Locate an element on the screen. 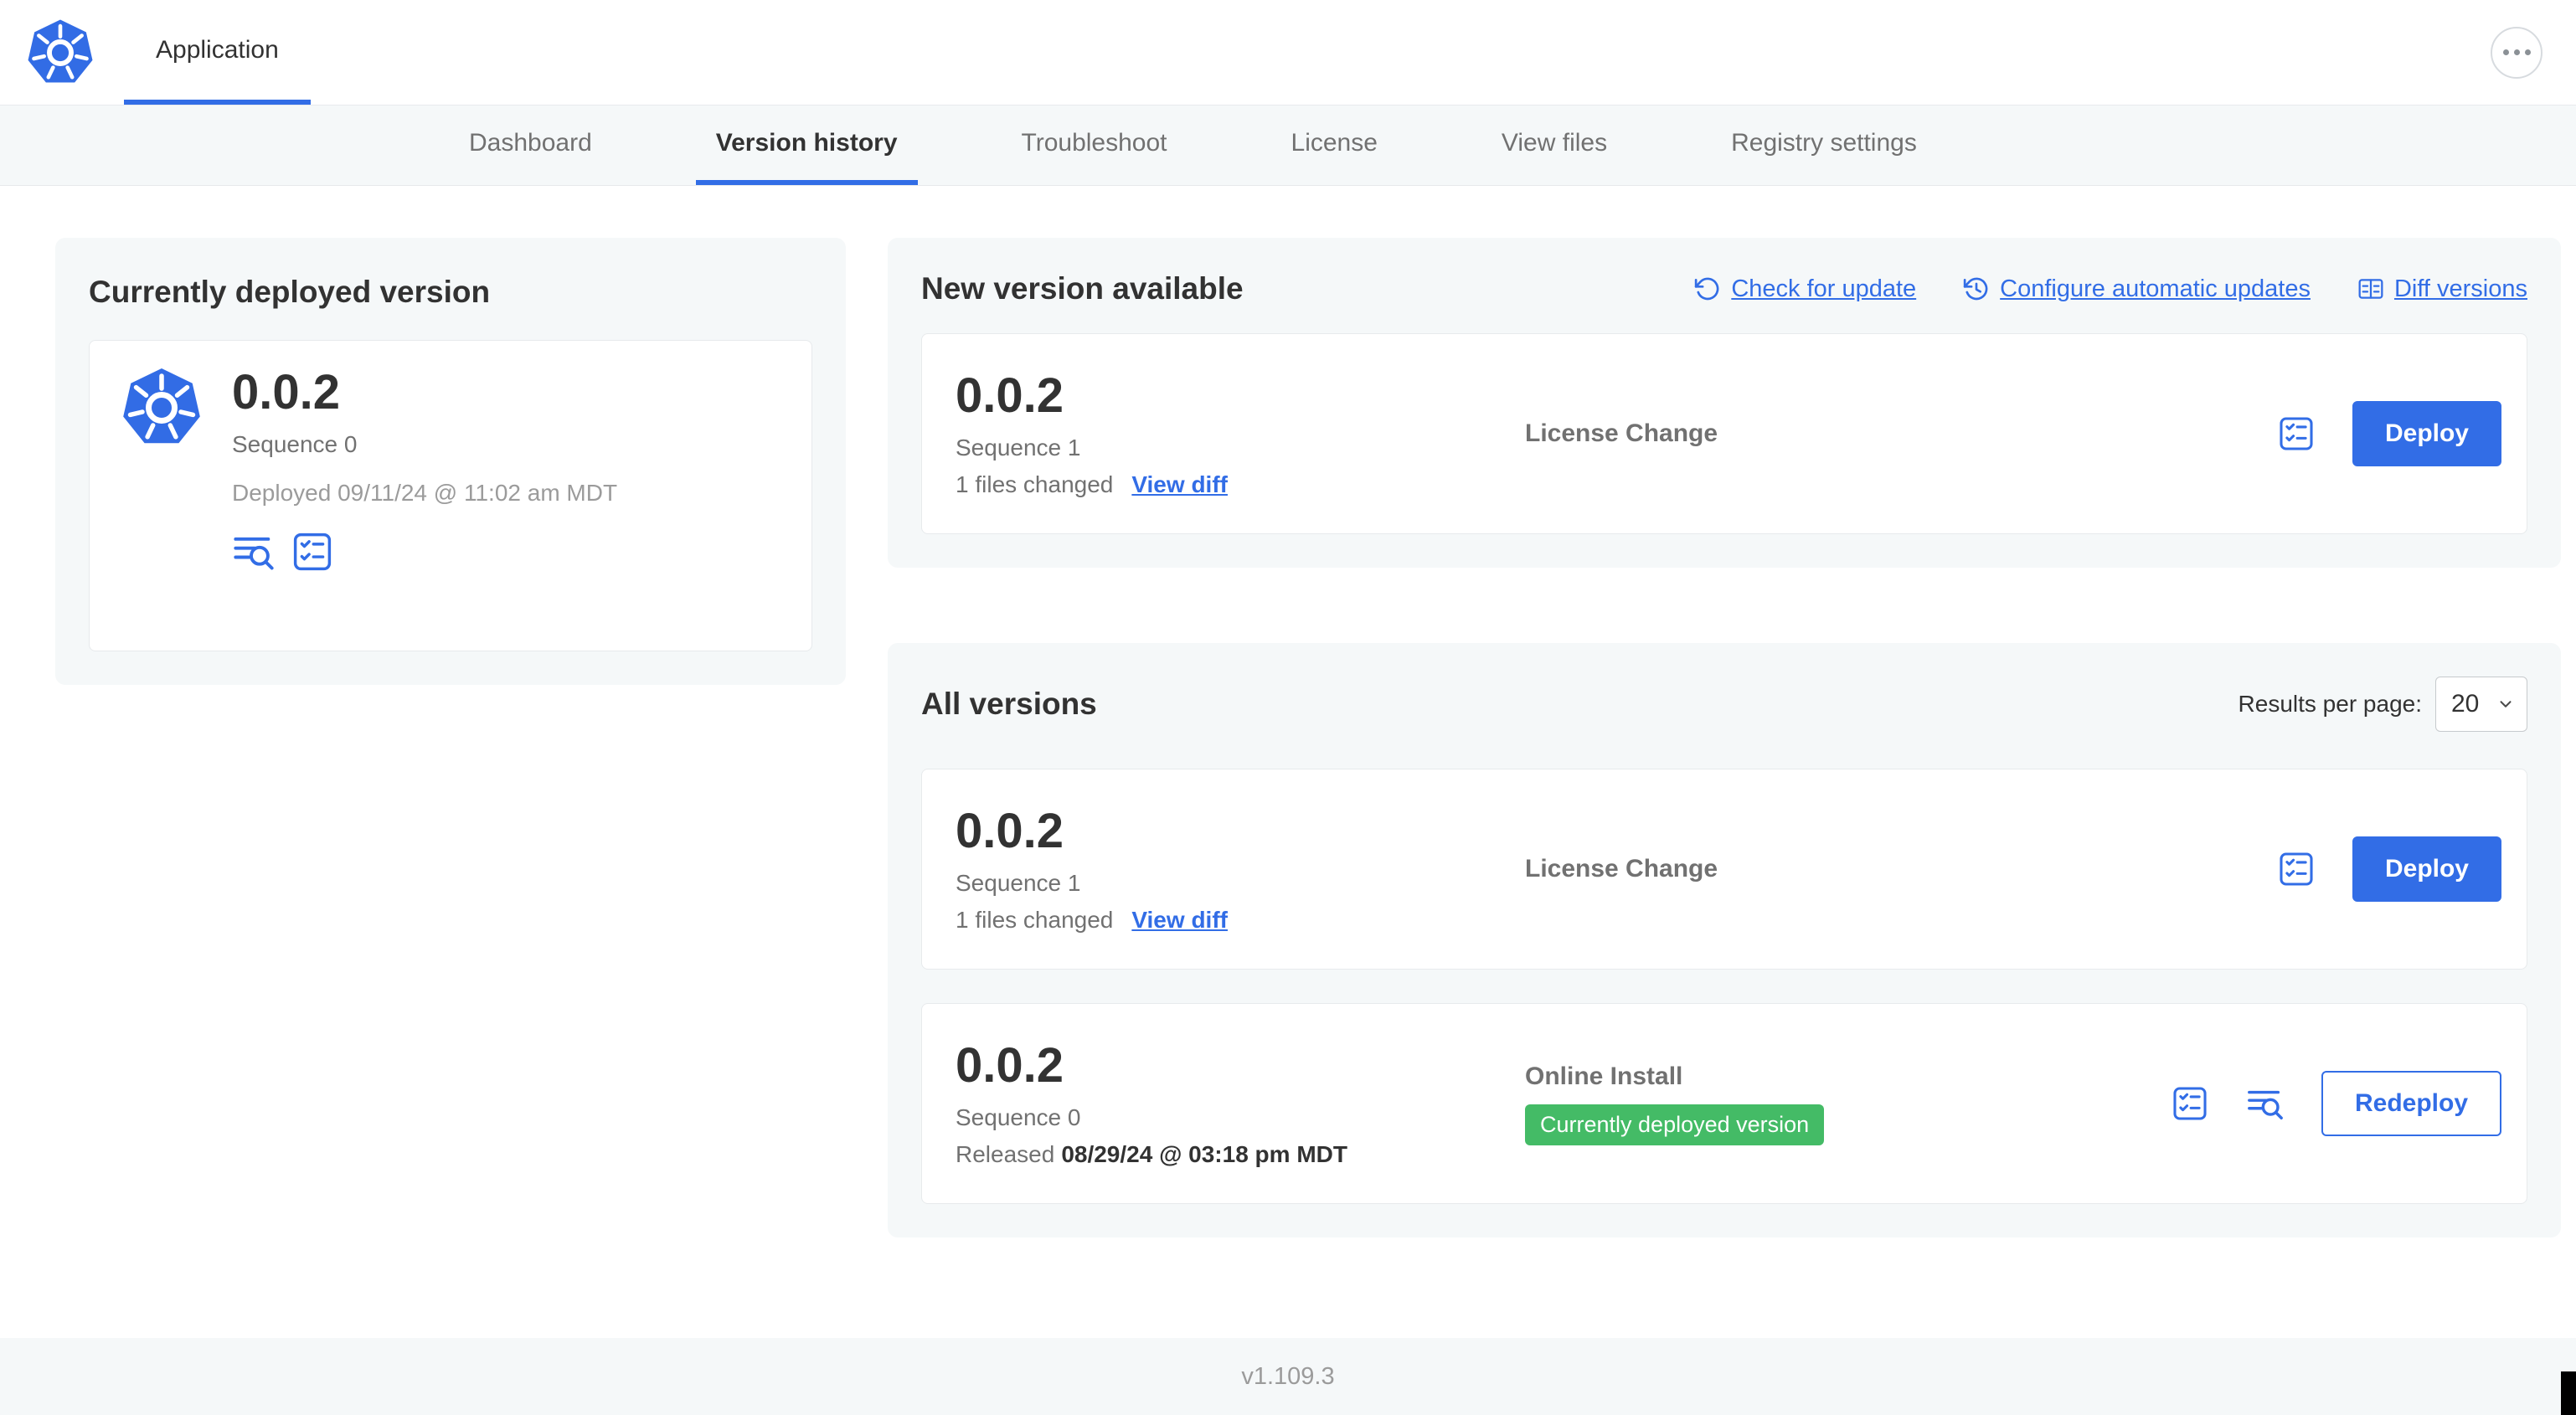  console-version: v1.109.3 is located at coordinates (1288, 1376).